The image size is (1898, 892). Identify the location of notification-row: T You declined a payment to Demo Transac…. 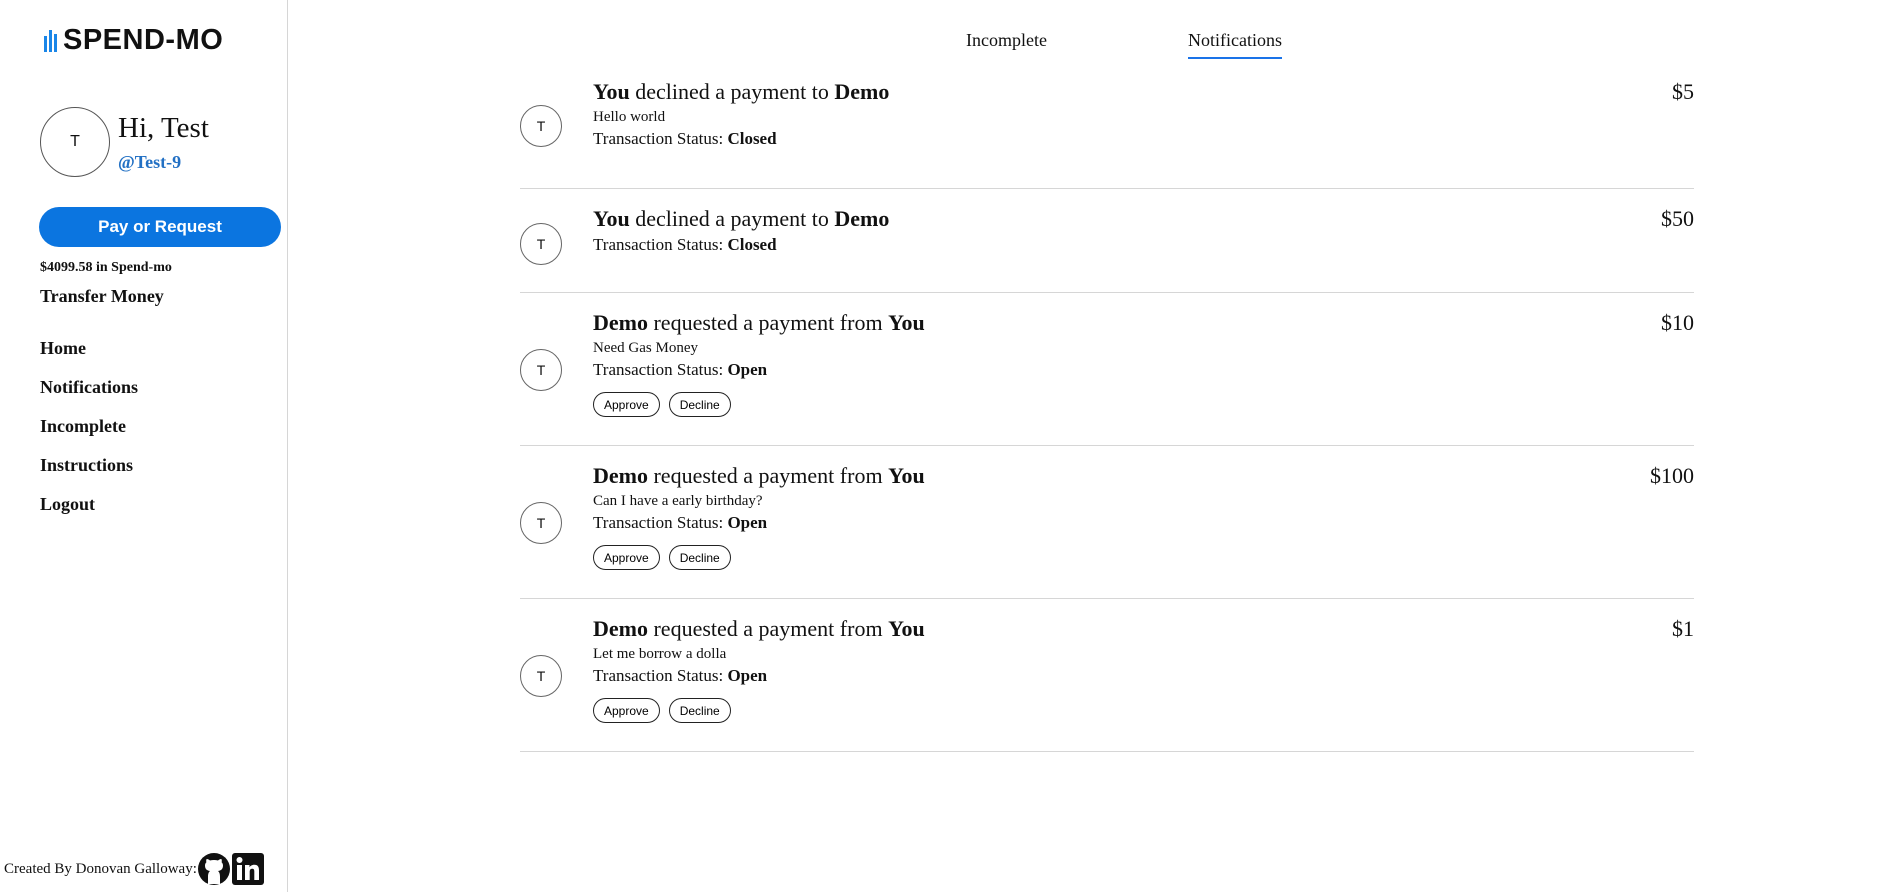
(1107, 241).